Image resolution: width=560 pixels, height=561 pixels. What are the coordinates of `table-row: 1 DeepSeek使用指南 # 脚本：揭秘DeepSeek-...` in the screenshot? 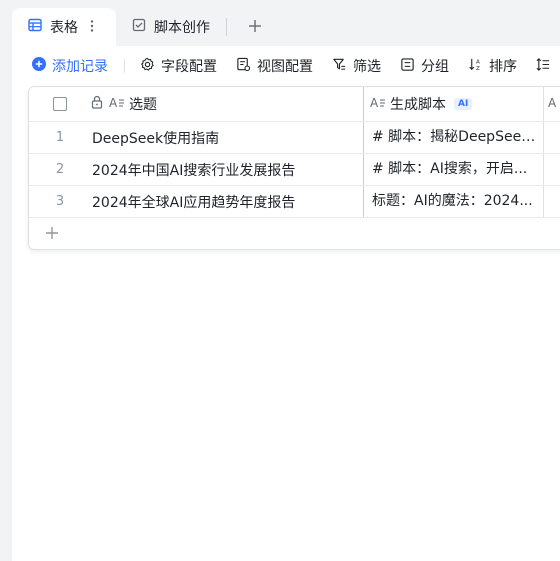 It's located at (294, 138).